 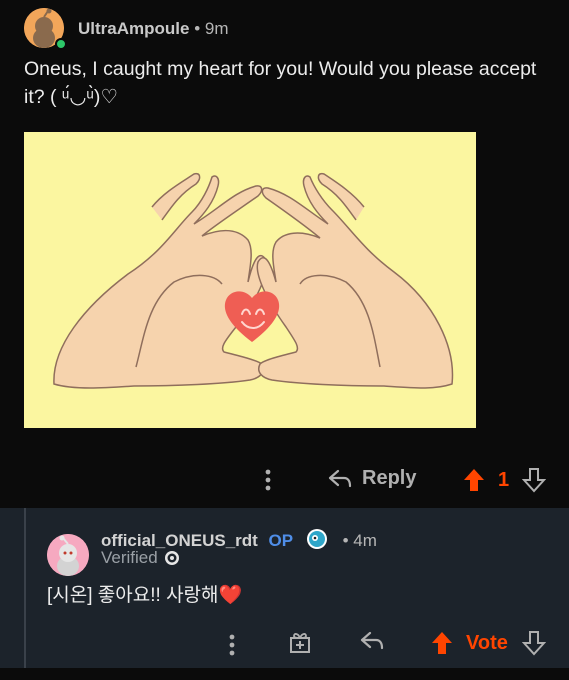 What do you see at coordinates (284, 643) in the screenshot?
I see `reply-action-bar: Vote` at bounding box center [284, 643].